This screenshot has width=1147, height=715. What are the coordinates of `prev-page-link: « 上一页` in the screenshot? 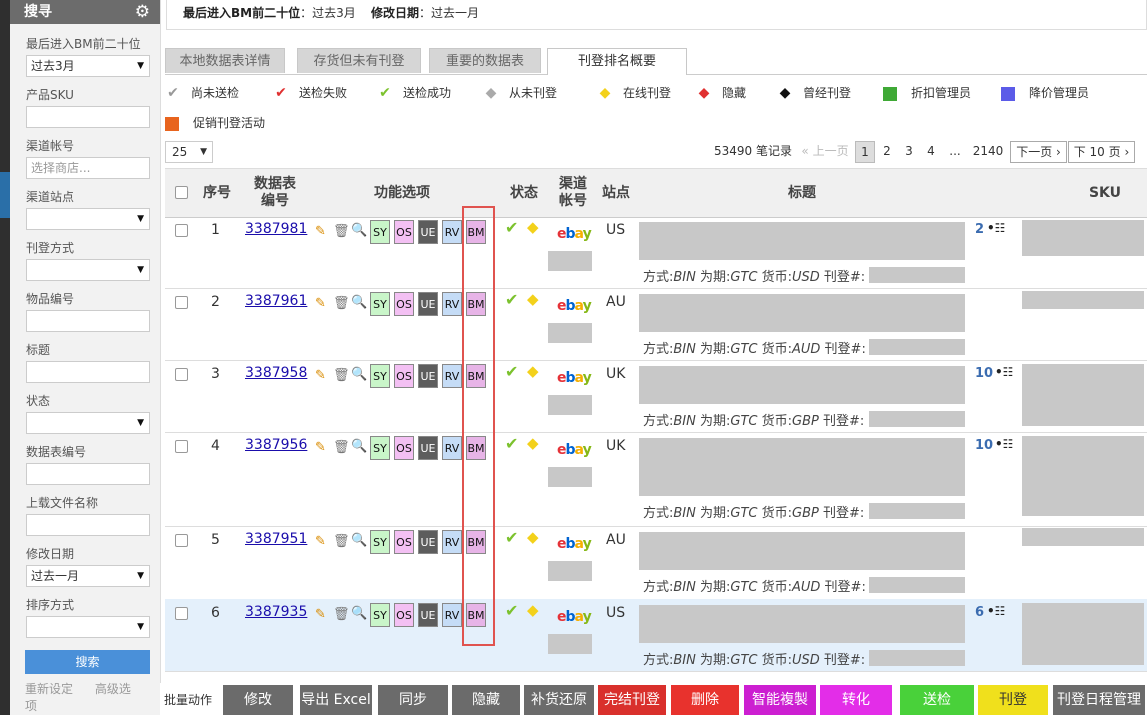 It's located at (825, 151).